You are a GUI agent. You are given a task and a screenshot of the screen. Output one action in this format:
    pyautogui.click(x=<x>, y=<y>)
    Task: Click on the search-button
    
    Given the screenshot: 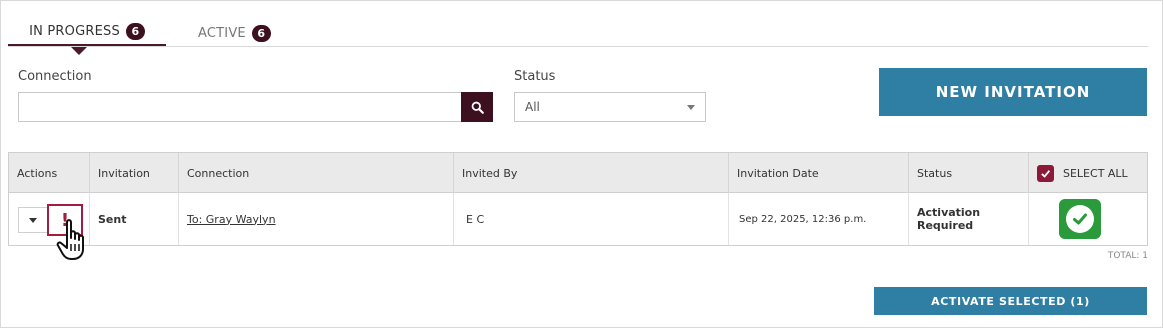 What is the action you would take?
    pyautogui.click(x=477, y=107)
    